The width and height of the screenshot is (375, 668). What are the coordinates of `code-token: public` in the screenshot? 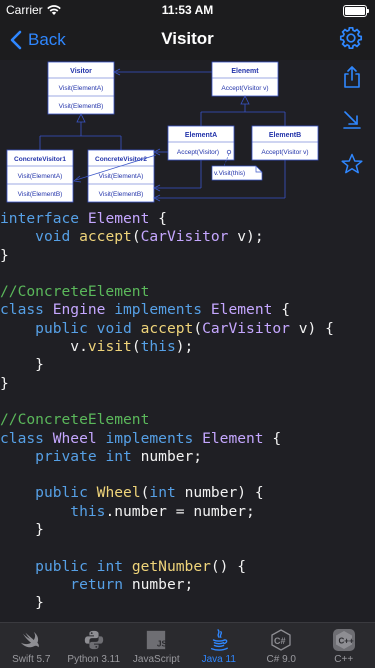 It's located at (66, 492).